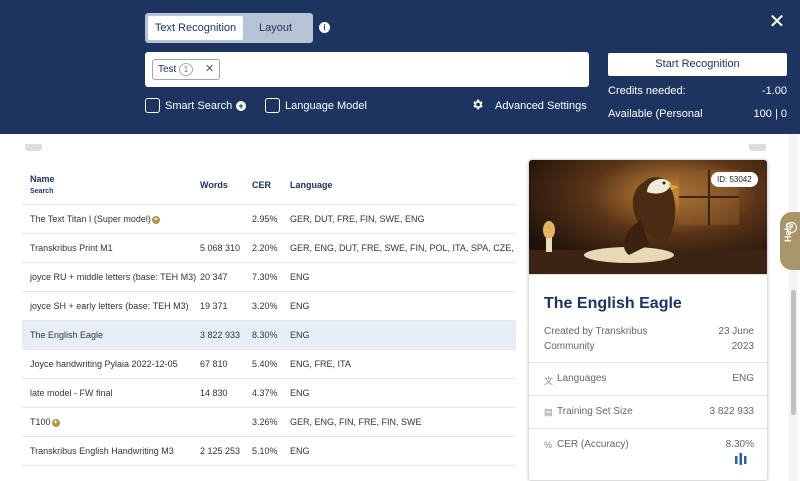 The width and height of the screenshot is (800, 481). What do you see at coordinates (595, 411) in the screenshot?
I see `training-set-label: Training Set Size` at bounding box center [595, 411].